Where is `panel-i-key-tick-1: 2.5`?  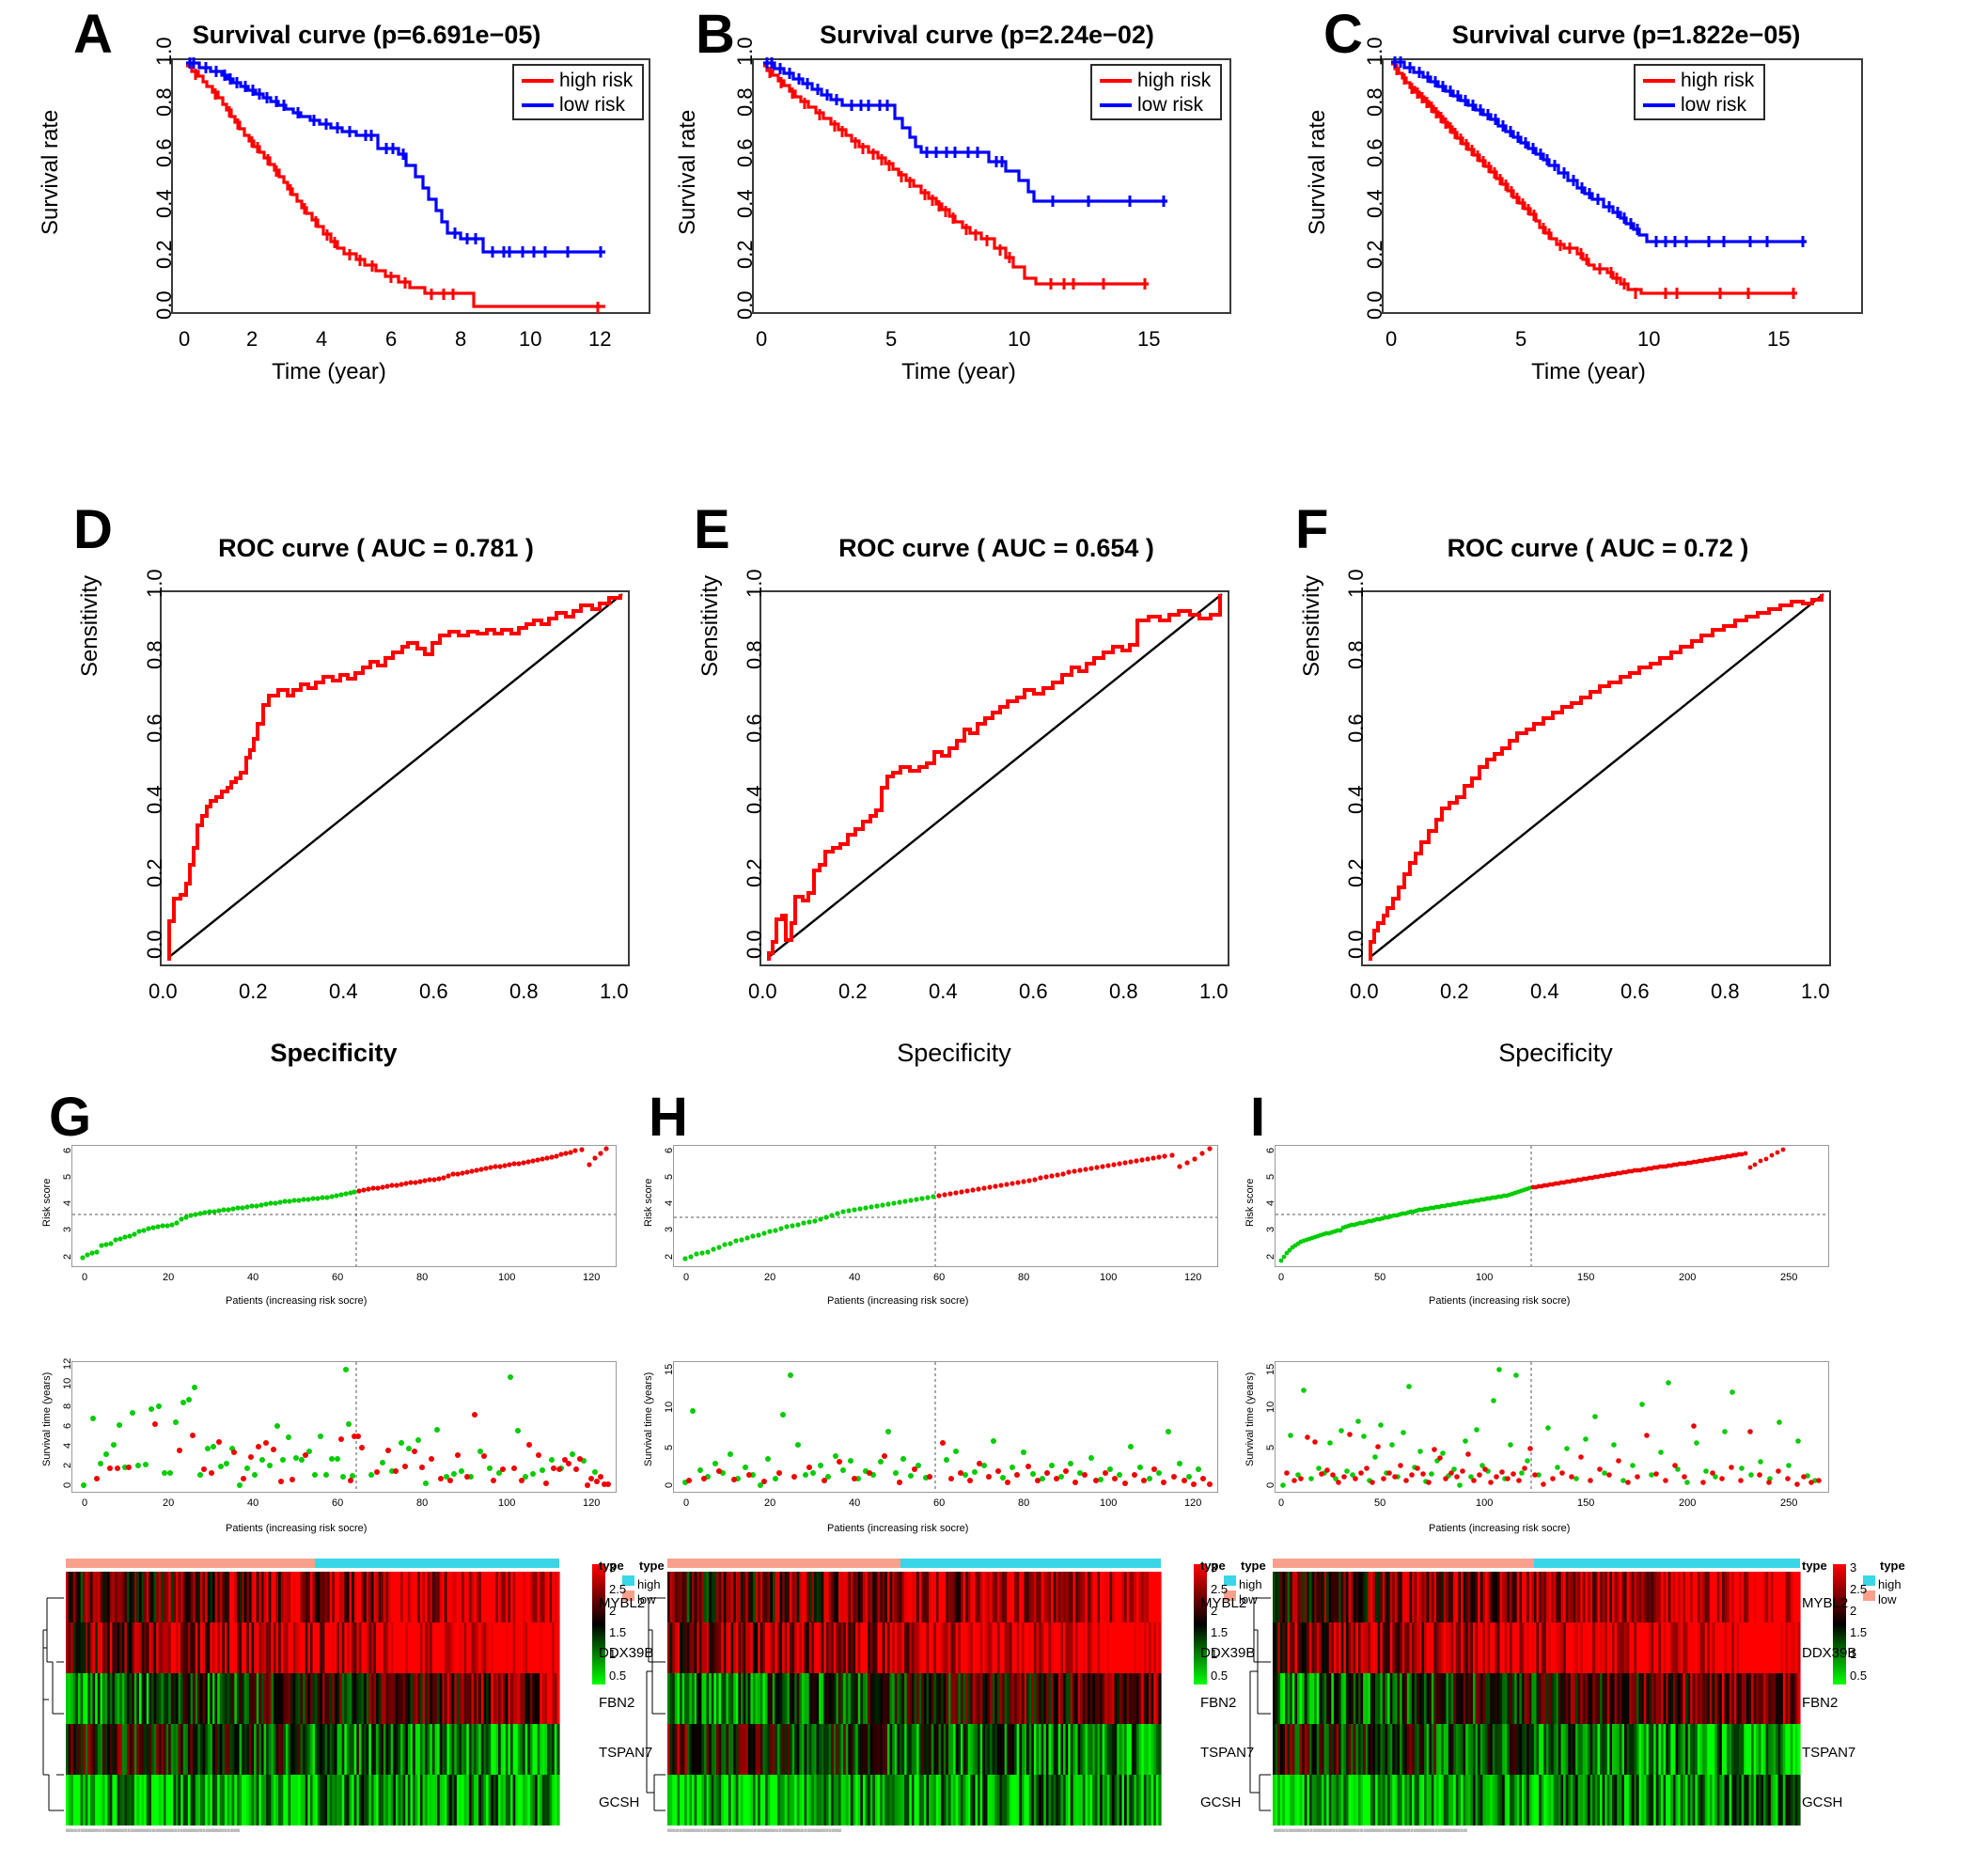 panel-i-key-tick-1: 2.5 is located at coordinates (1859, 1589).